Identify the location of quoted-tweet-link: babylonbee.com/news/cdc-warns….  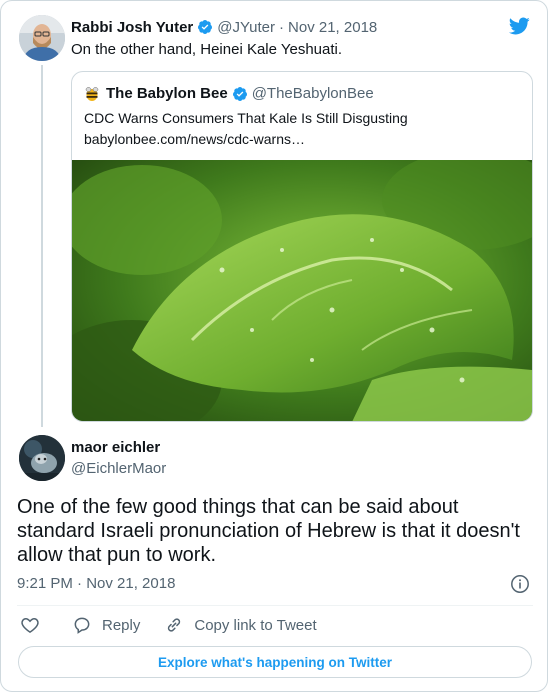
(194, 139).